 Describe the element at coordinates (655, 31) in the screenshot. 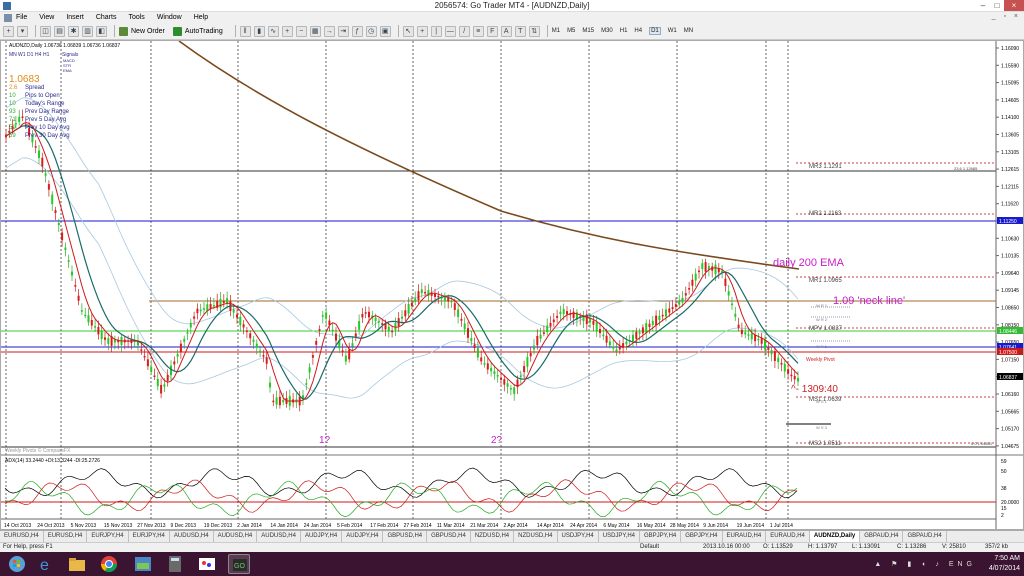

I see `timeframe-d1: D1` at that location.